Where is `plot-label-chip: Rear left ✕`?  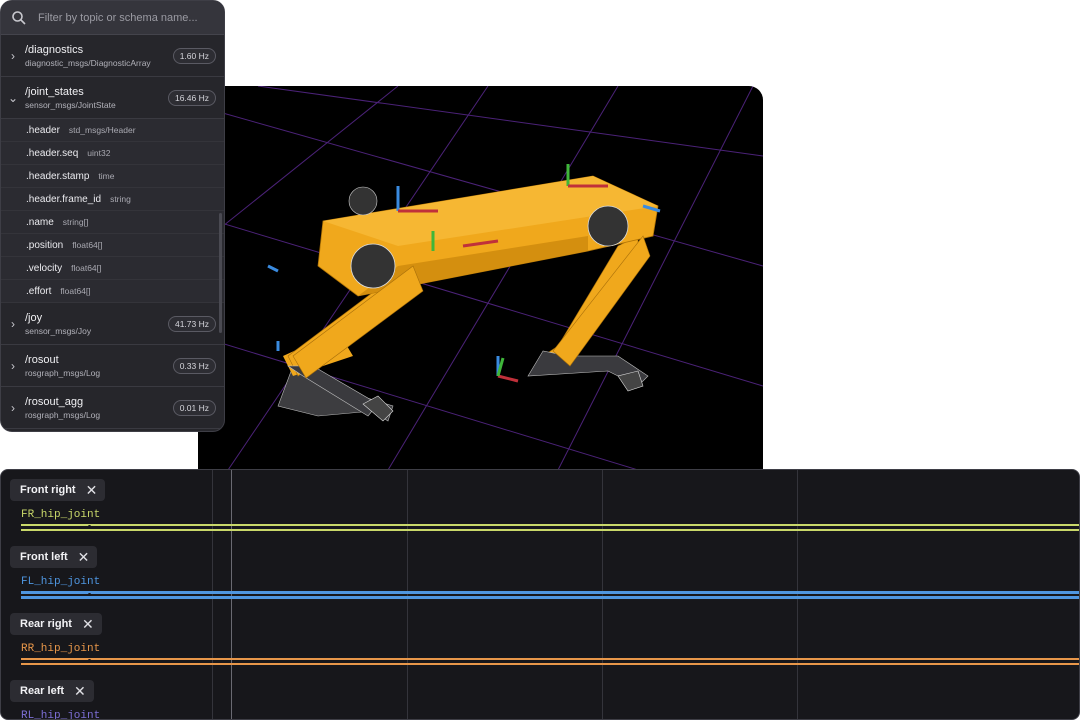
plot-label-chip: Rear left ✕ is located at coordinates (52, 691).